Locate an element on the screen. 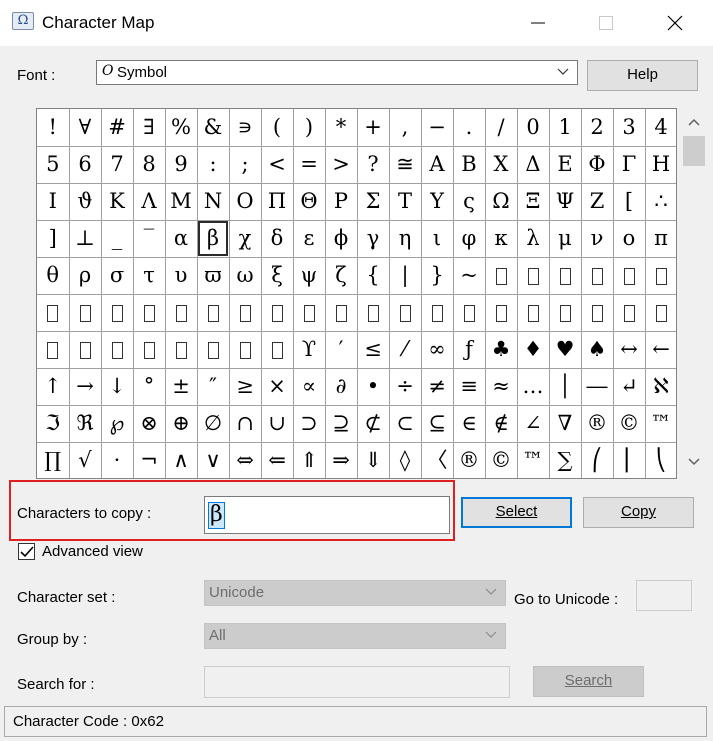  character-cell: ∨ is located at coordinates (213, 459).